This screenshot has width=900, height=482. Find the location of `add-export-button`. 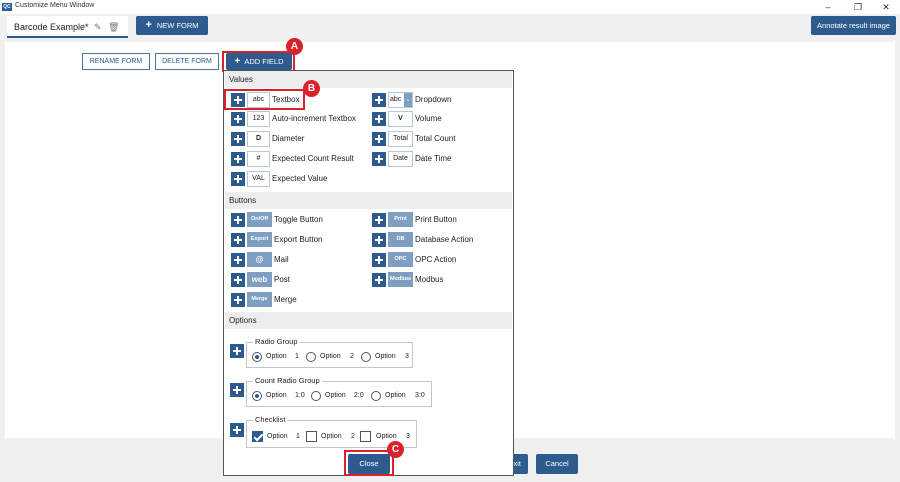

add-export-button is located at coordinates (238, 240).